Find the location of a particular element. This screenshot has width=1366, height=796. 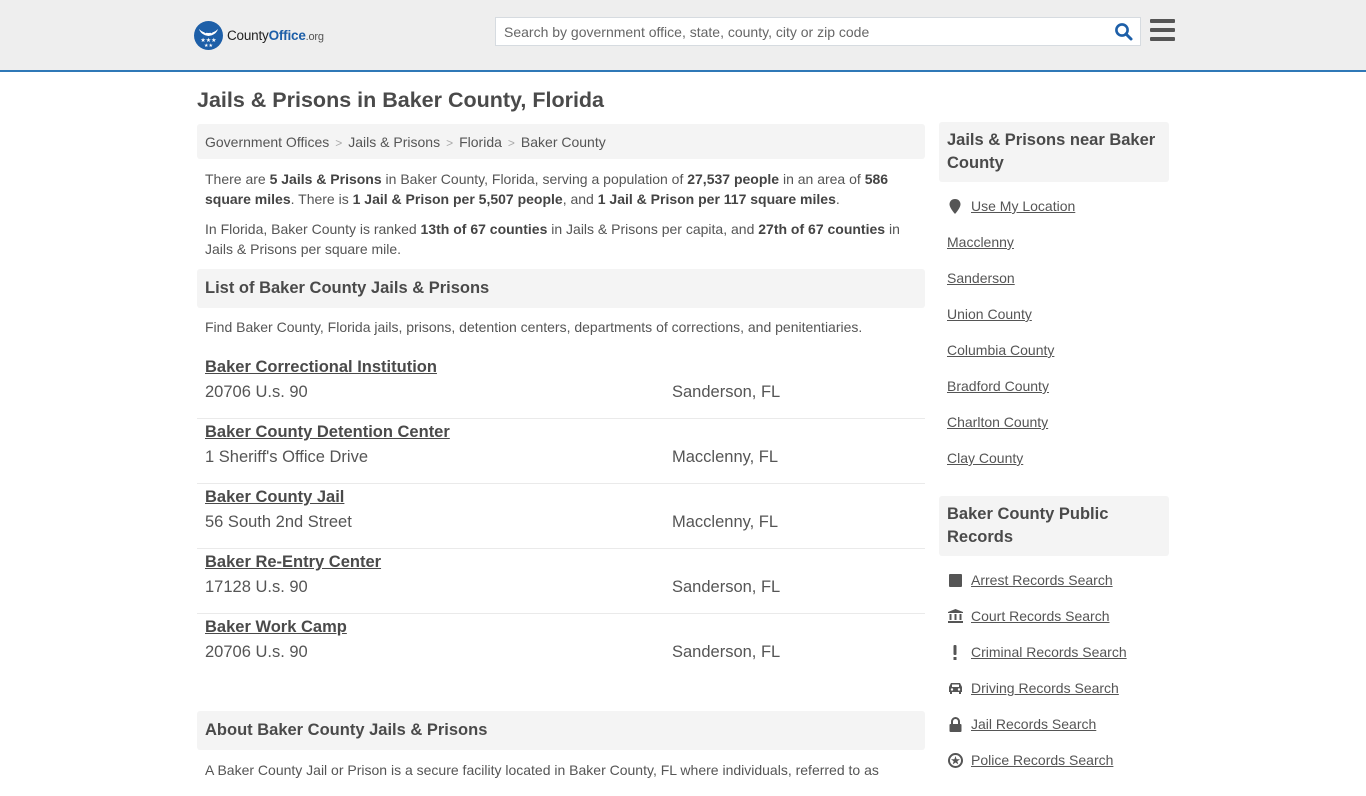

nearby-item: Charlton County is located at coordinates (1054, 422).